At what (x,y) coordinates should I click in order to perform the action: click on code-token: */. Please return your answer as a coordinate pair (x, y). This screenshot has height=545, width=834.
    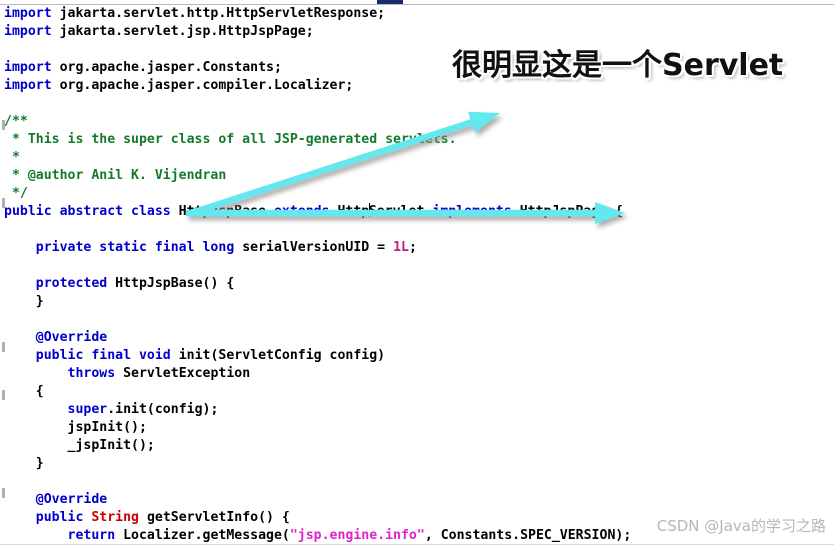
    Looking at the image, I should click on (16, 193).